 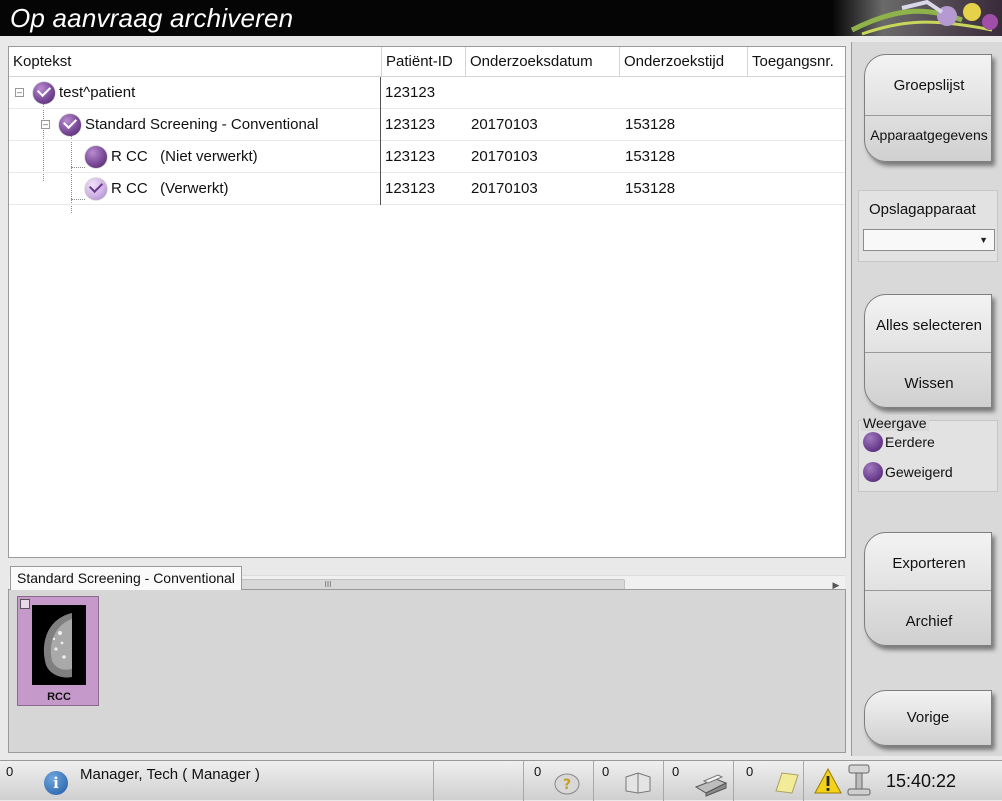 What do you see at coordinates (195, 62) in the screenshot?
I see `column-header-koptekst: Koptekst` at bounding box center [195, 62].